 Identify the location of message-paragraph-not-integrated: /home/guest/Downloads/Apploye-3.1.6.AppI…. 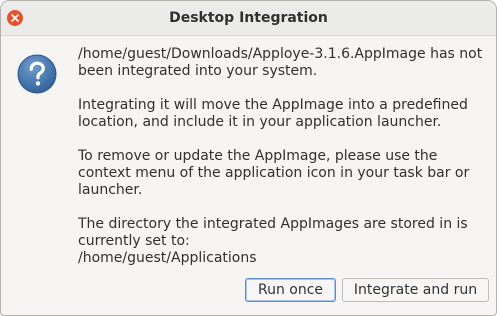
(280, 62).